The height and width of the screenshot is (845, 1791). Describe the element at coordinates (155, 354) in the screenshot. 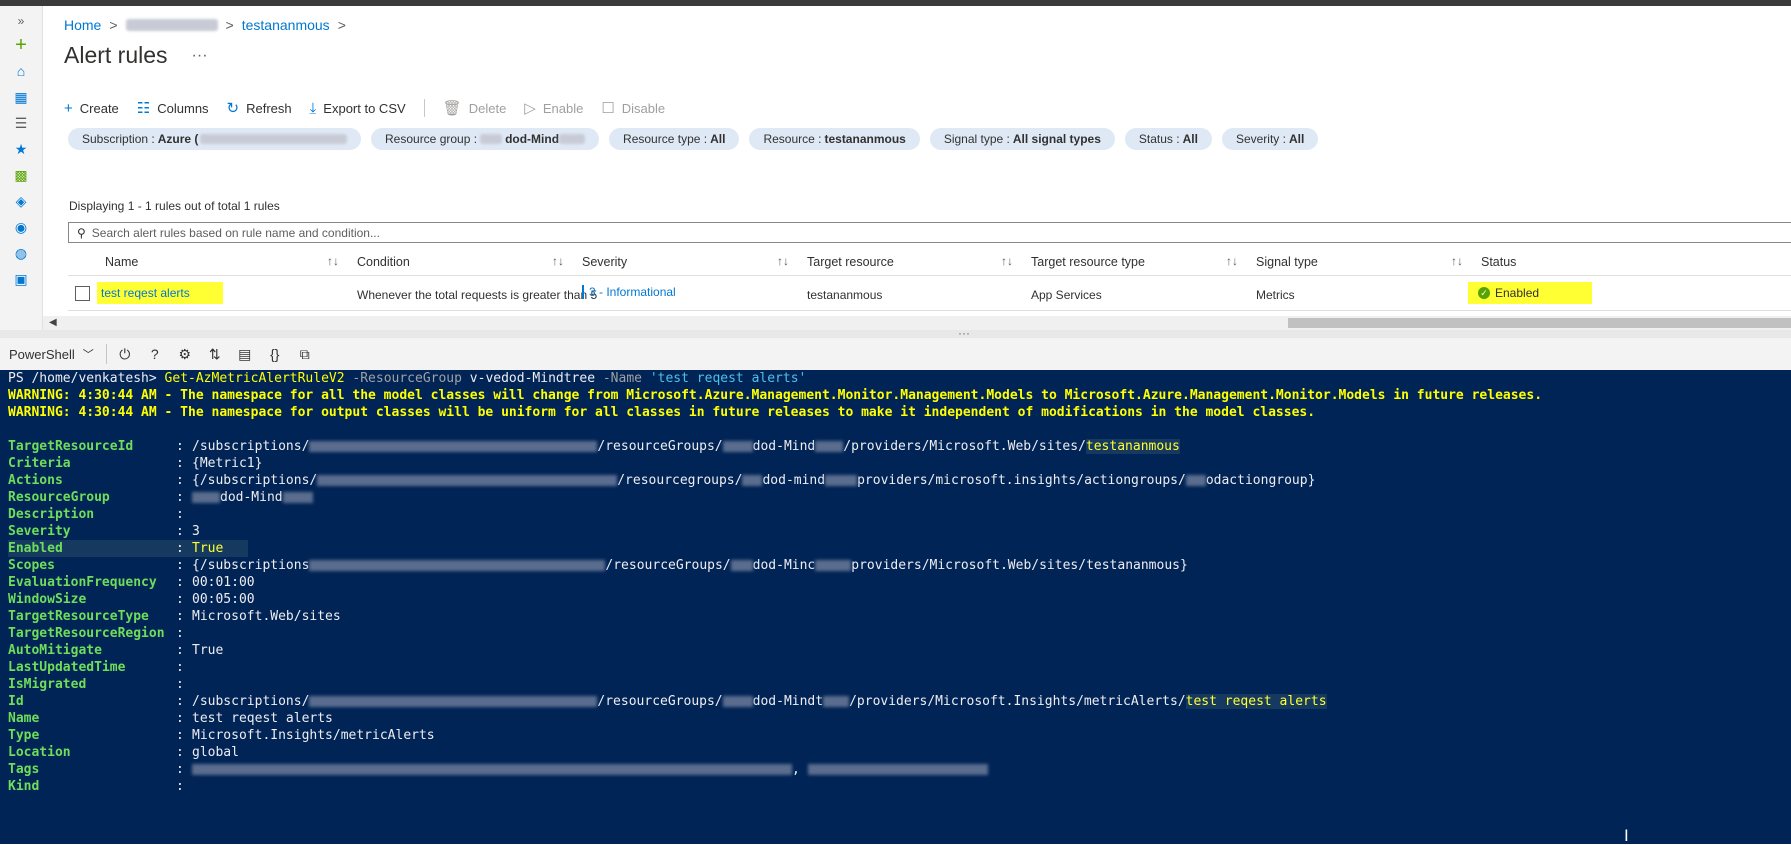

I see `help-icon: ?` at that location.